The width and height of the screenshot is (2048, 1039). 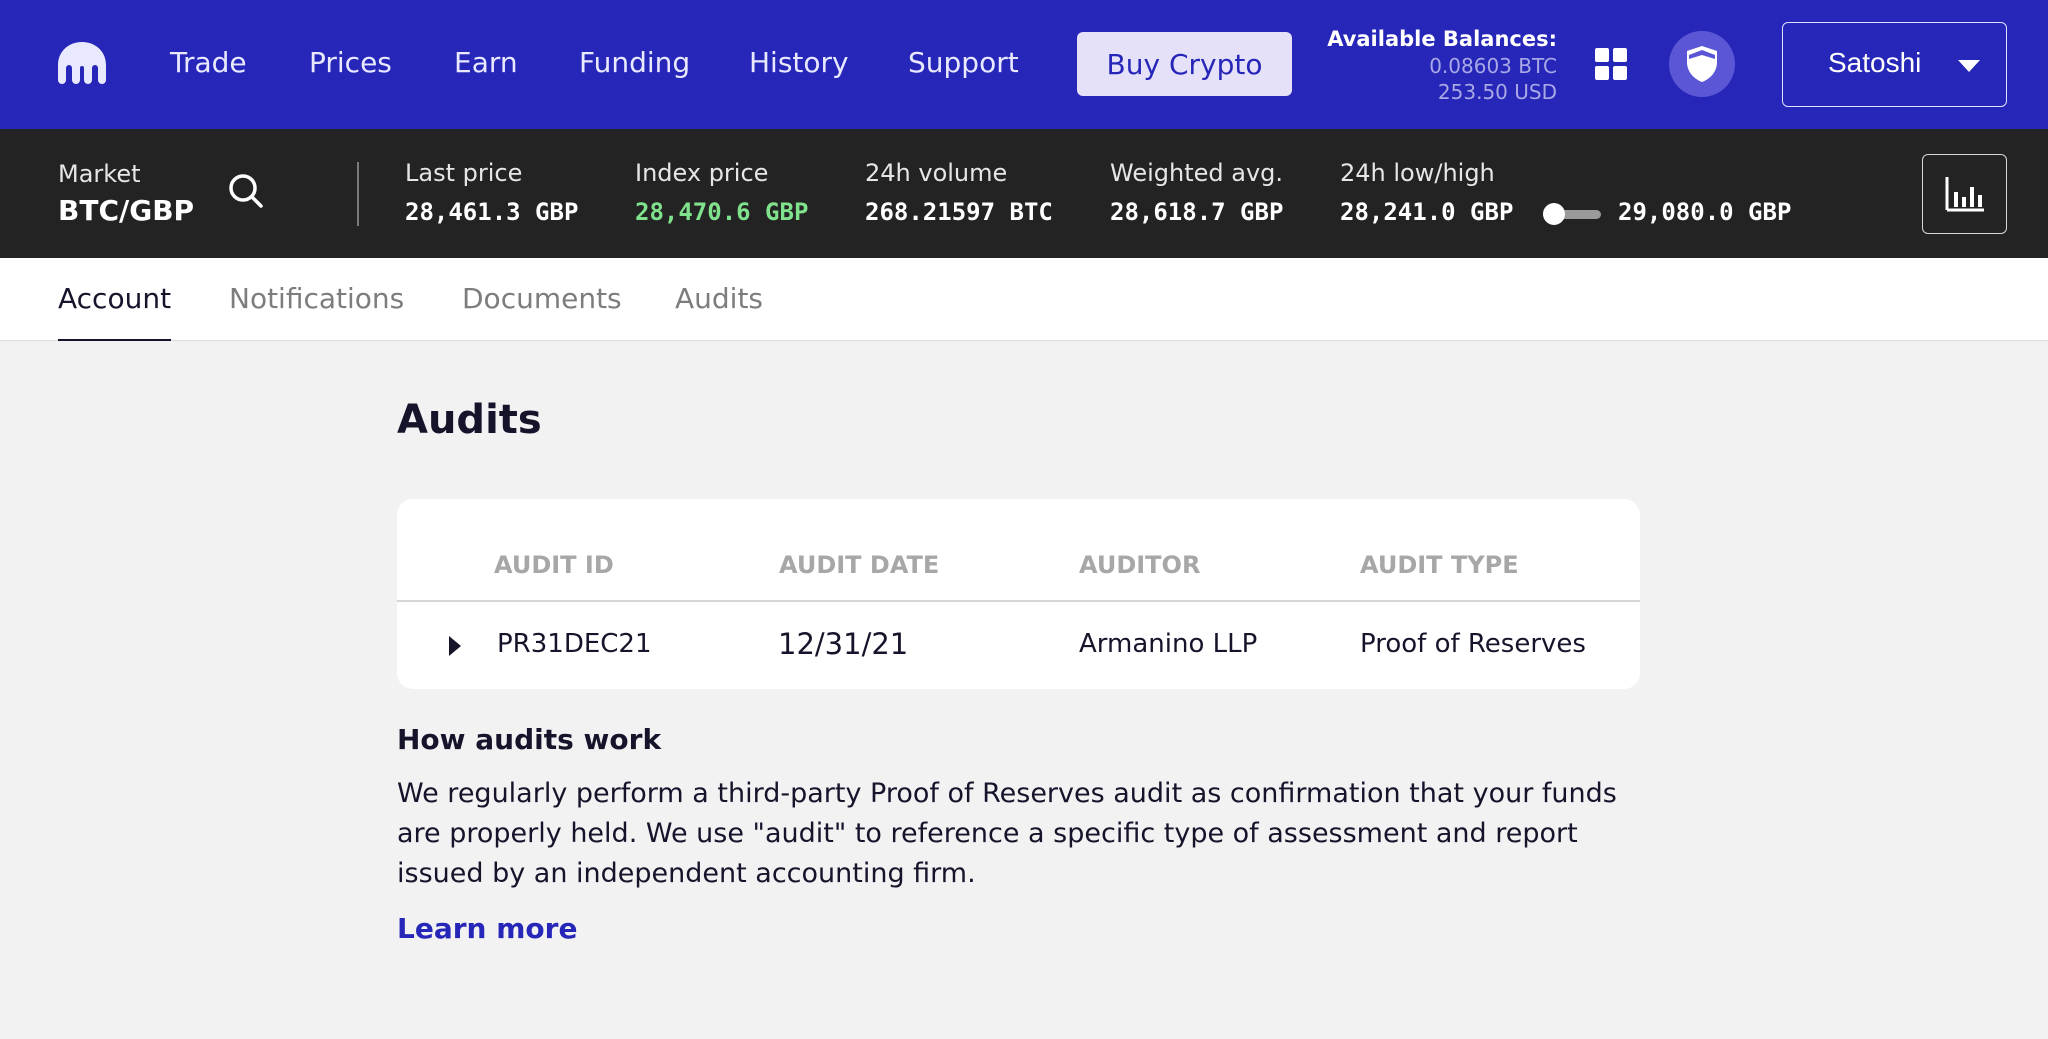 What do you see at coordinates (1439, 565) in the screenshot?
I see `column-header-audit-type: AUDIT TYPE` at bounding box center [1439, 565].